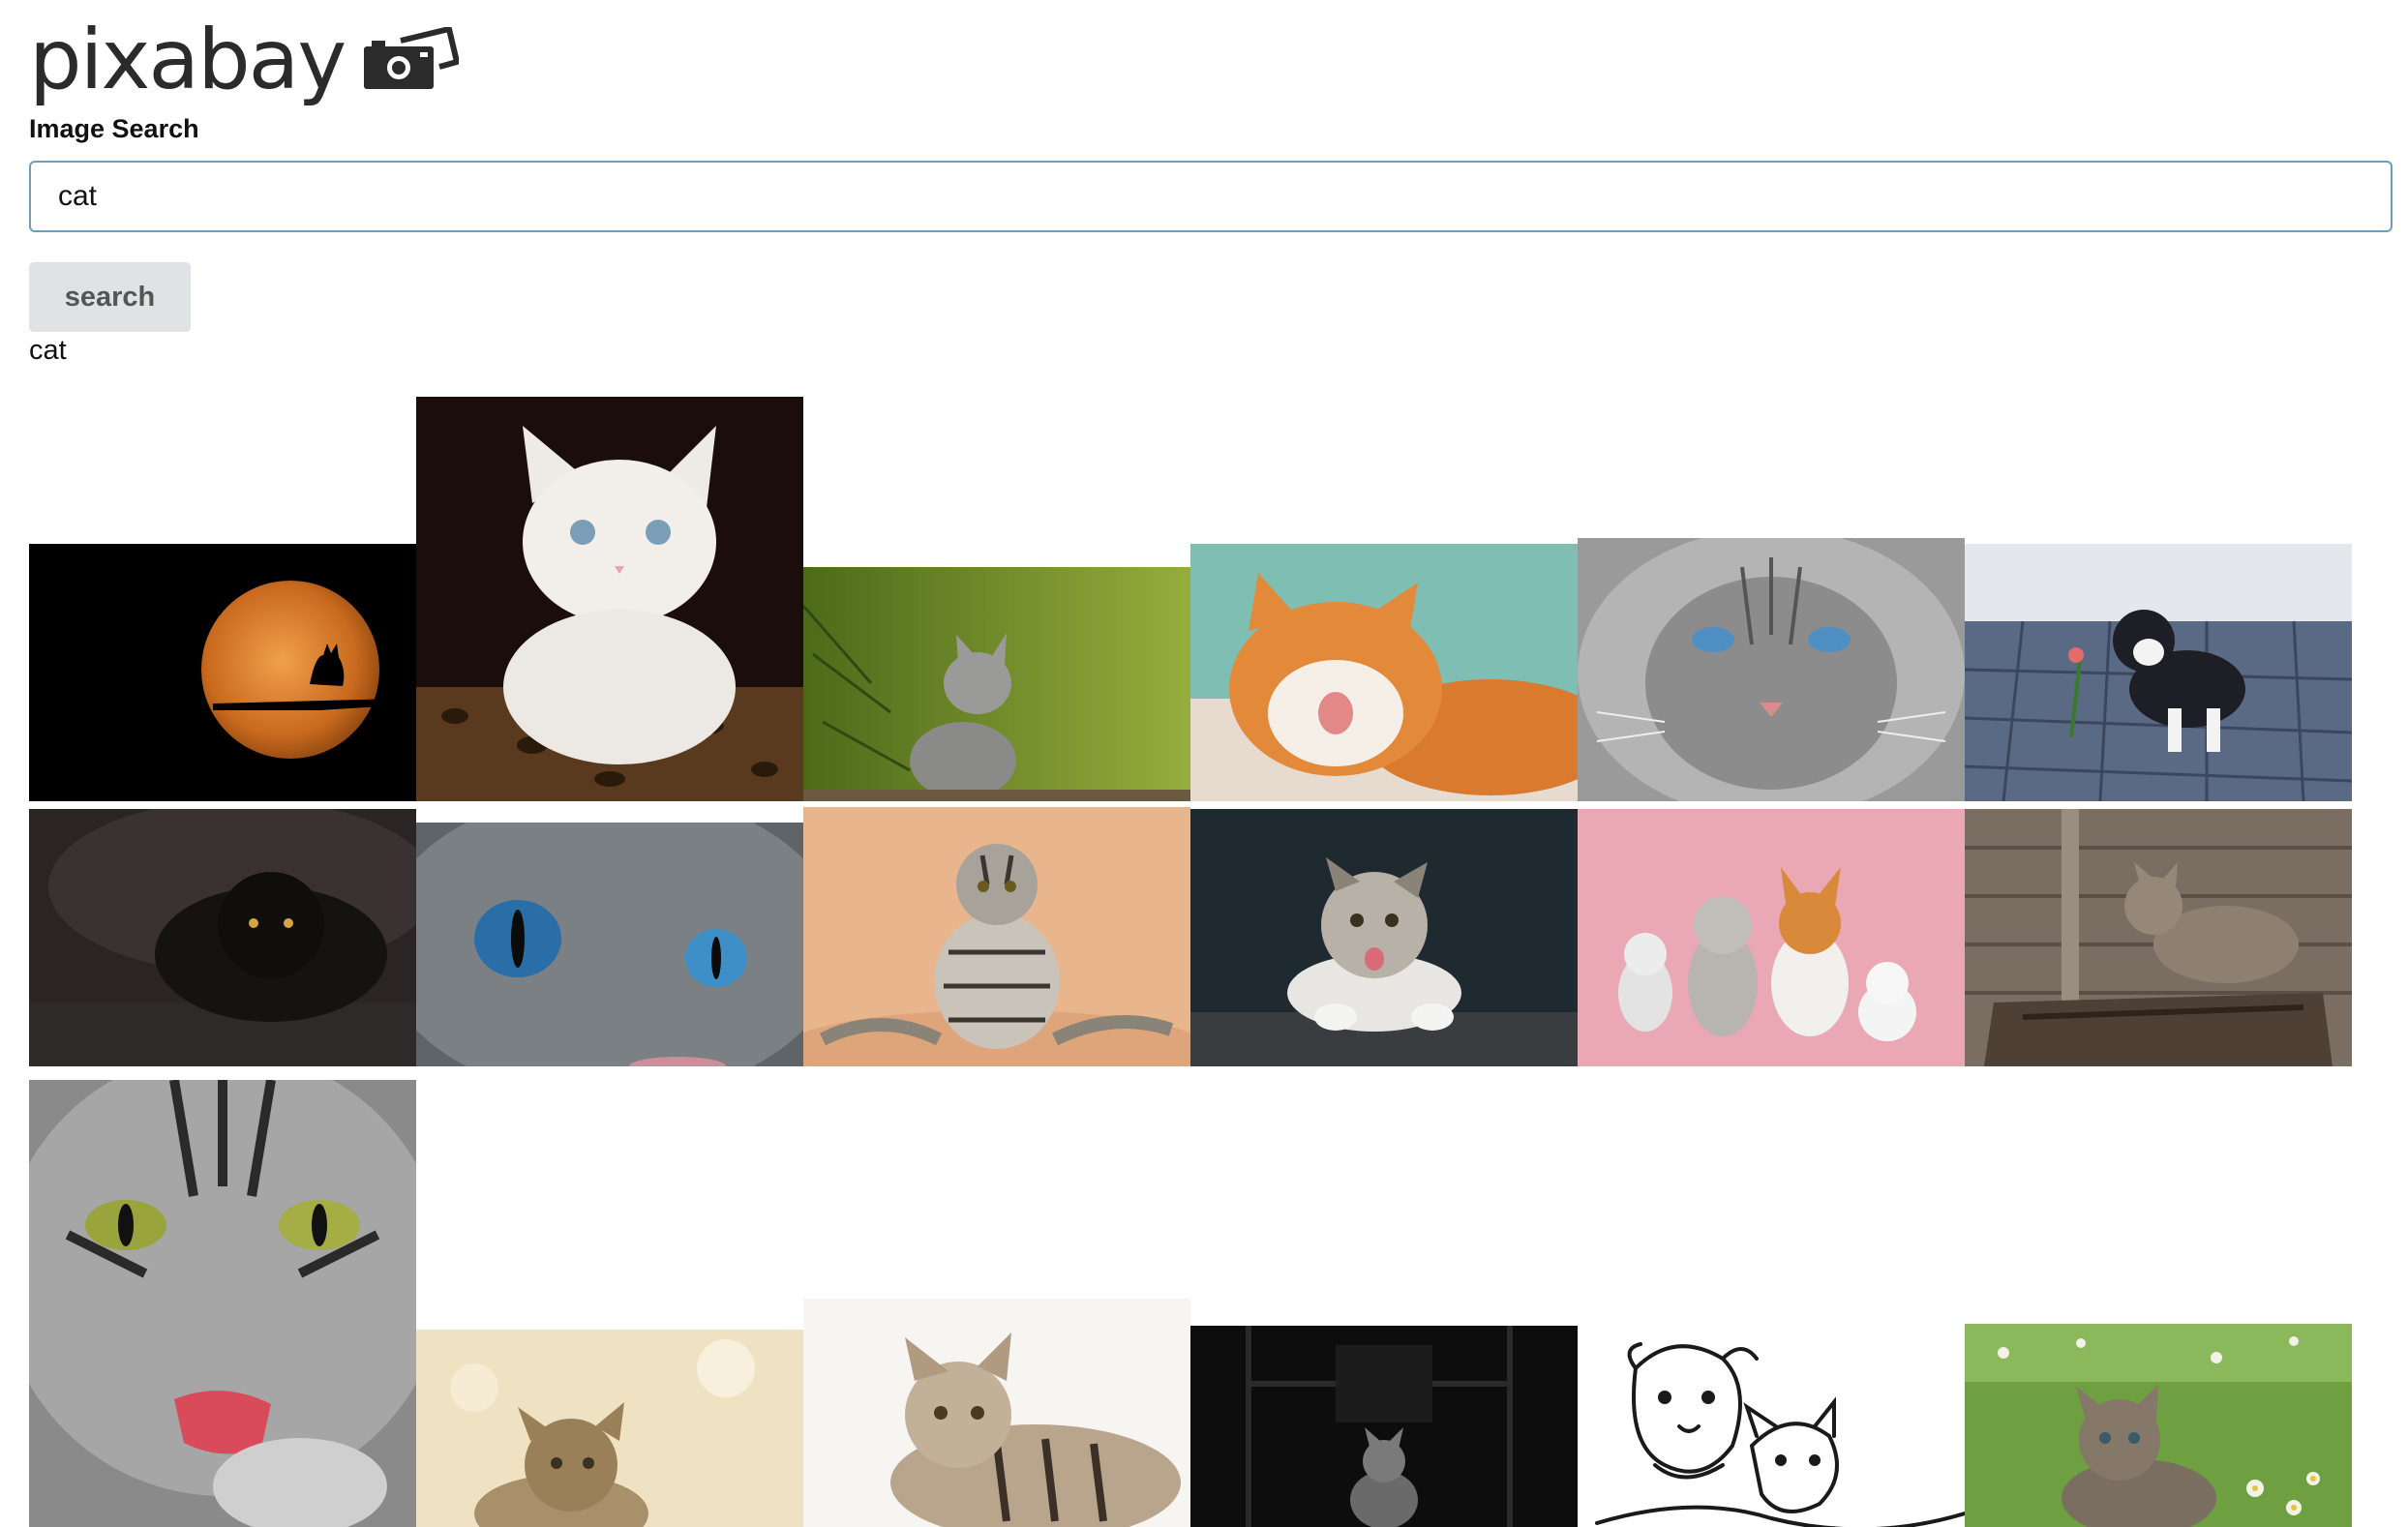 Image resolution: width=2408 pixels, height=1527 pixels. What do you see at coordinates (110, 297) in the screenshot?
I see `search-button: search` at bounding box center [110, 297].